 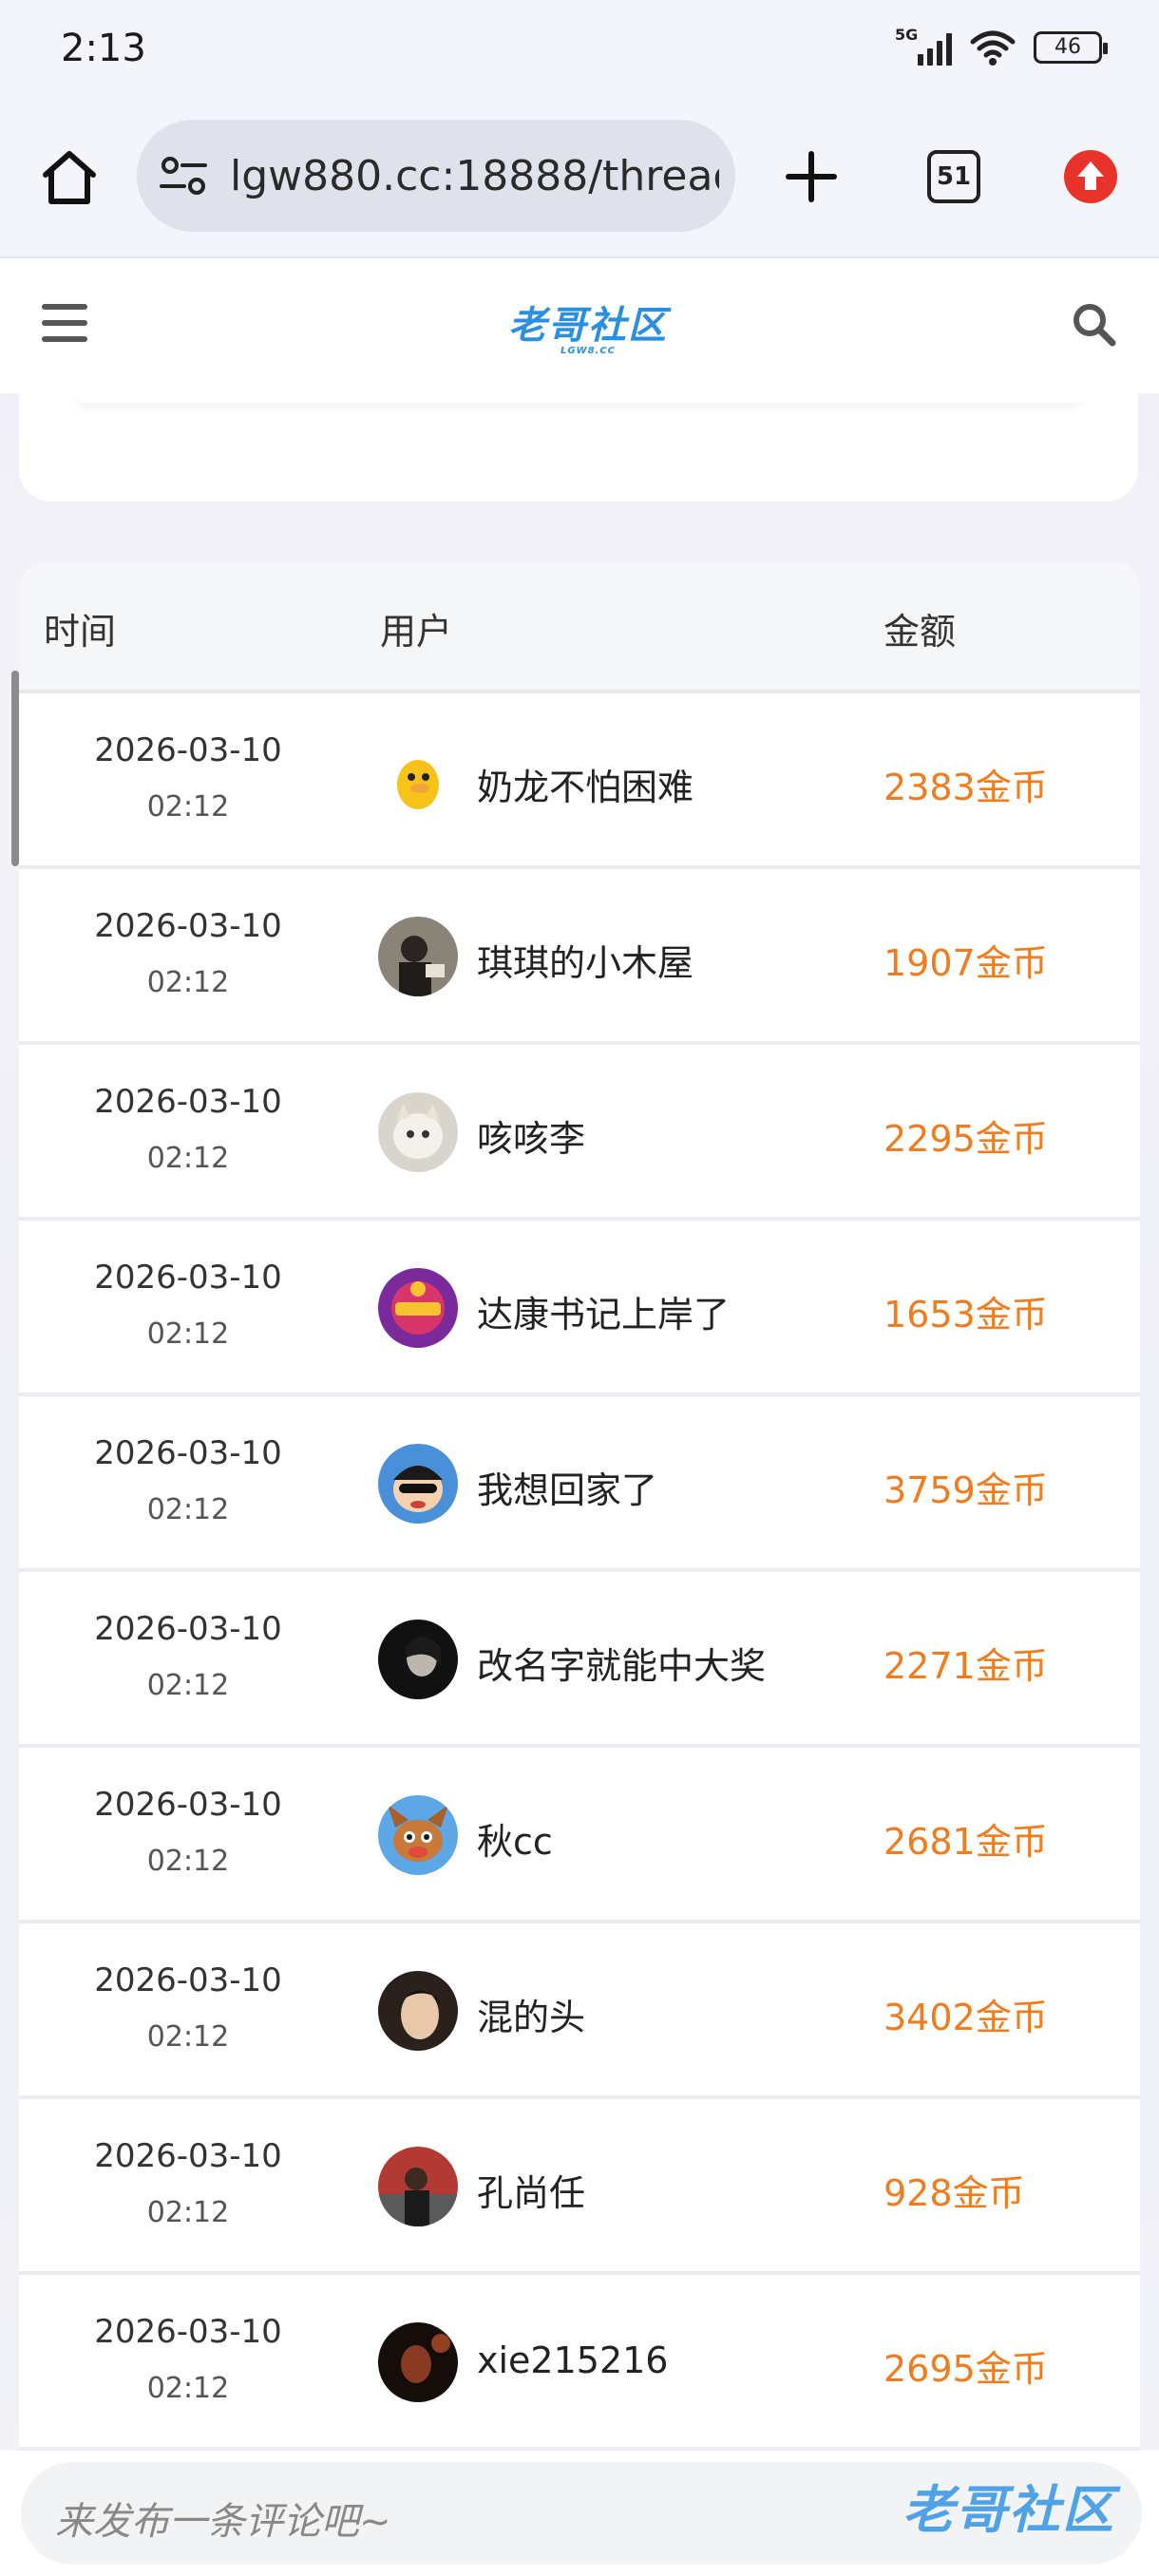 I want to click on site-logo: 老哥社区 LGW8.CC, so click(x=588, y=325).